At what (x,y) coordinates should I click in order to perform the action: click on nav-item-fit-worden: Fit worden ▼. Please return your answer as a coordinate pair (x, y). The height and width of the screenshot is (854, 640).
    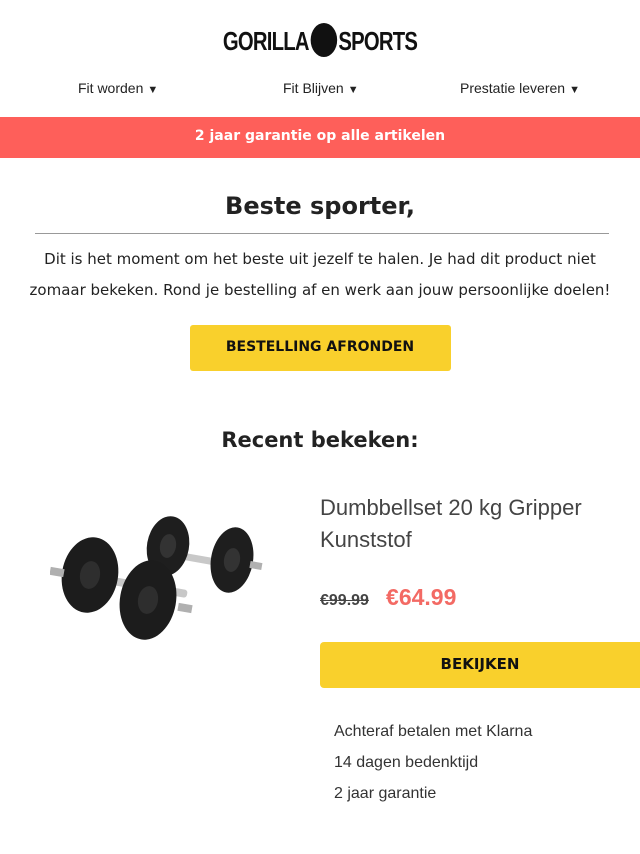
    Looking at the image, I should click on (118, 88).